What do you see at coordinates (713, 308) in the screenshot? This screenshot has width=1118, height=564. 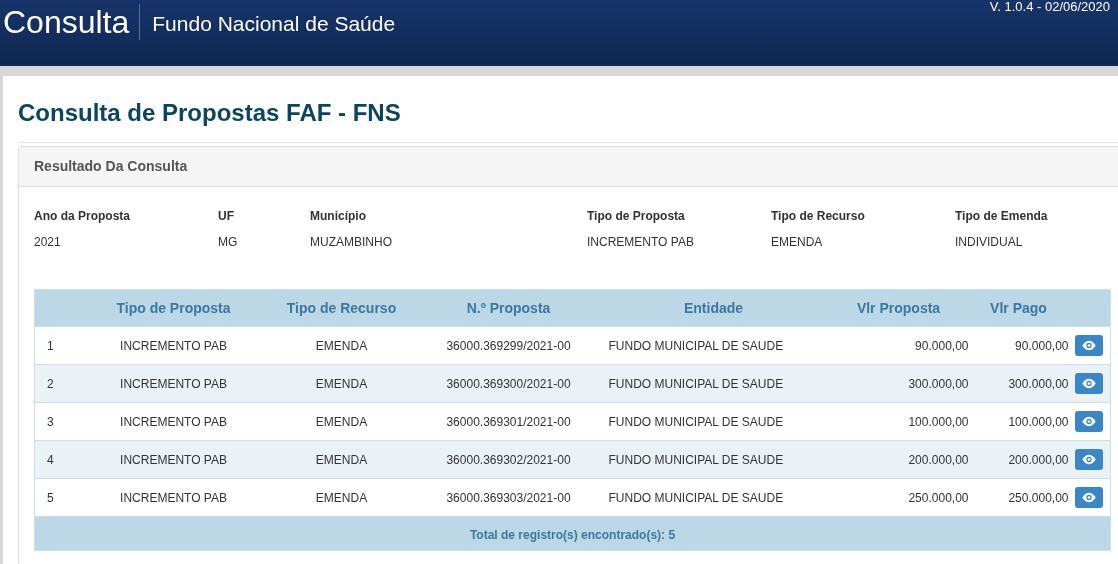 I see `column-header: Entidade` at bounding box center [713, 308].